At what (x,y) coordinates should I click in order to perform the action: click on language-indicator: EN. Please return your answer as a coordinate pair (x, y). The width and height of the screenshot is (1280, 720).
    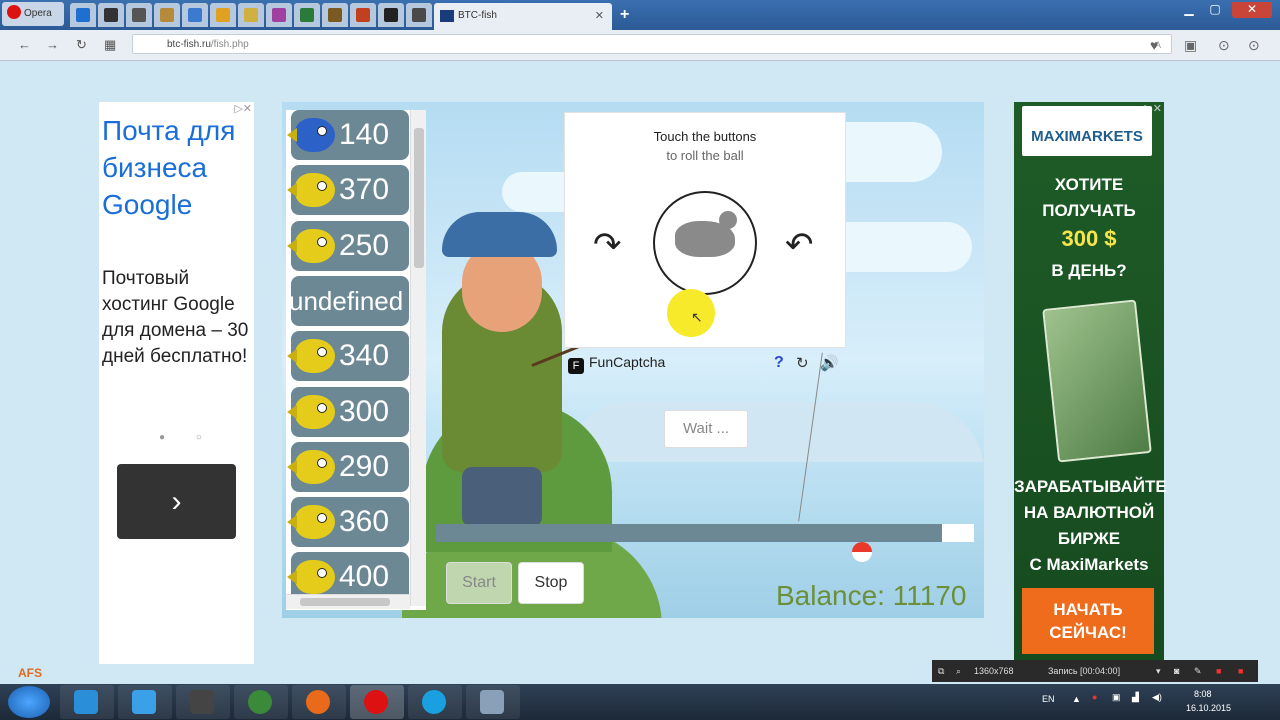
    Looking at the image, I should click on (1048, 699).